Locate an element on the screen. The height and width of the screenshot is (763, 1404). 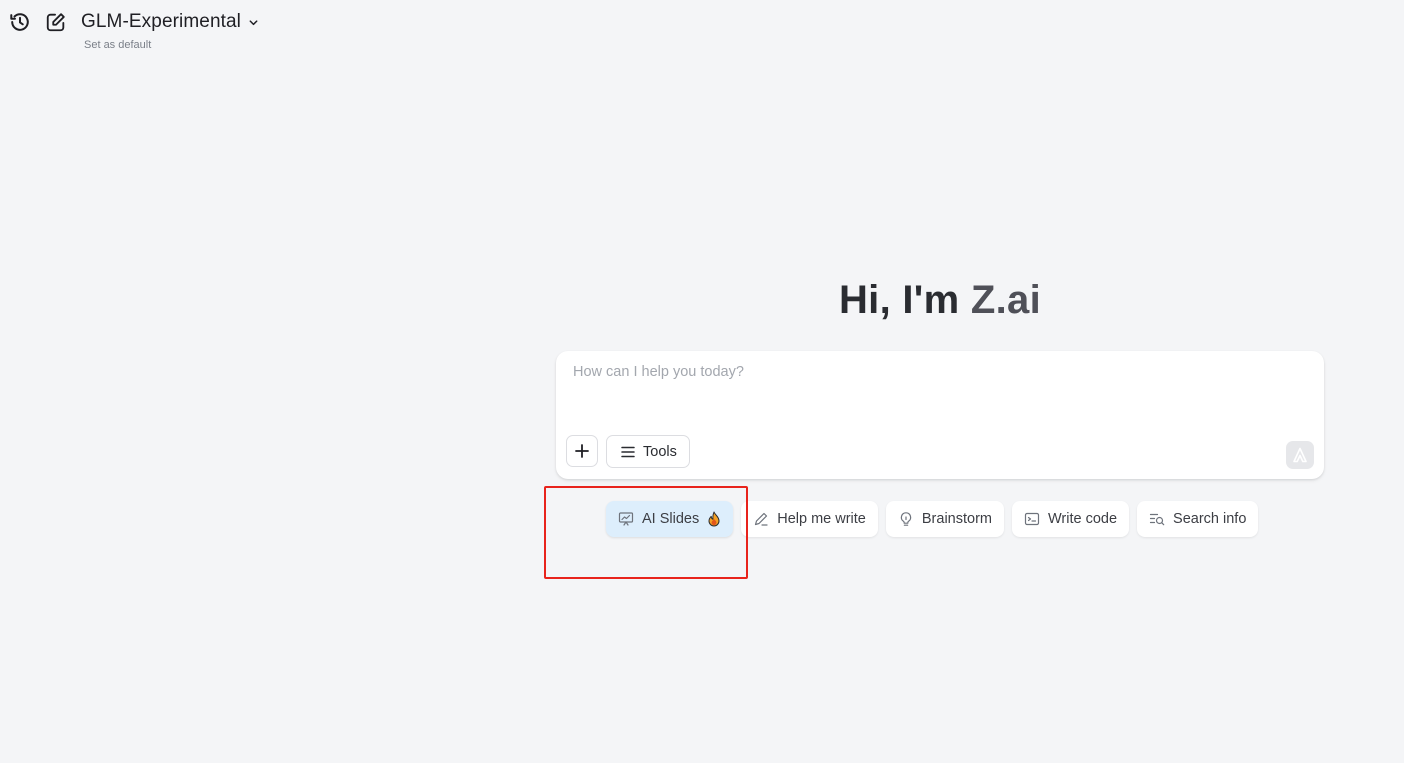
edit-icon is located at coordinates (56, 22).